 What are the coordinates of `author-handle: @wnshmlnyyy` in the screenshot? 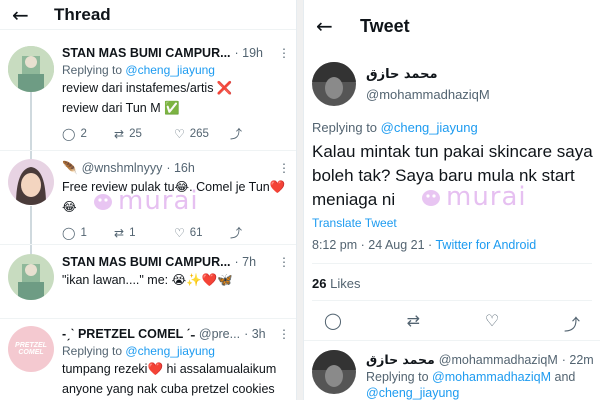 It's located at (122, 168).